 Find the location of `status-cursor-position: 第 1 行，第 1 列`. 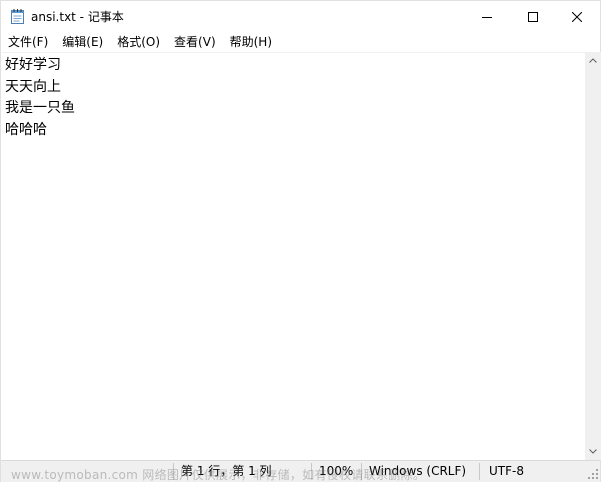

status-cursor-position: 第 1 行，第 1 列 is located at coordinates (226, 471).